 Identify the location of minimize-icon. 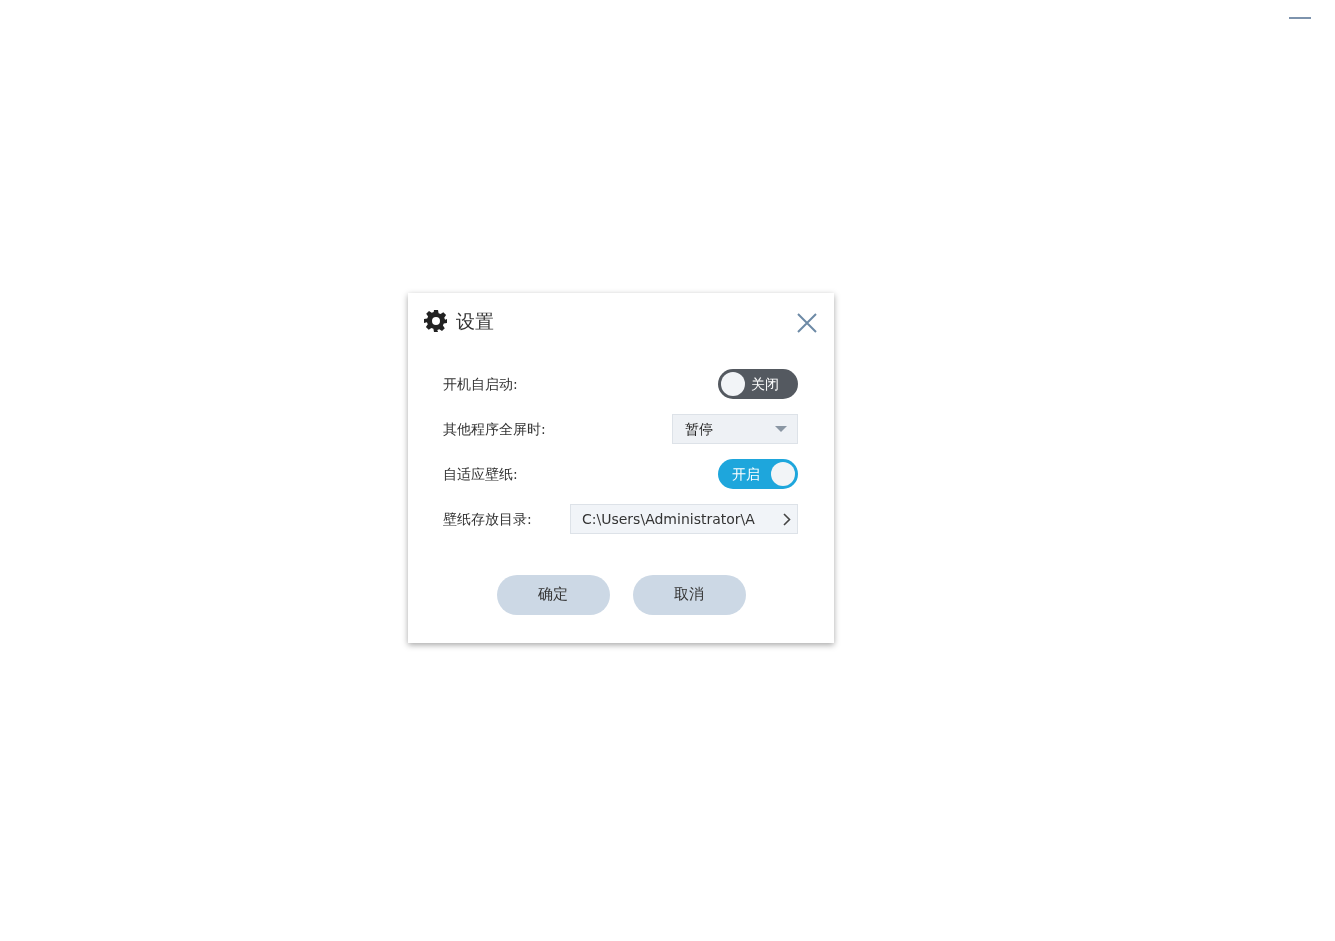
(1300, 18).